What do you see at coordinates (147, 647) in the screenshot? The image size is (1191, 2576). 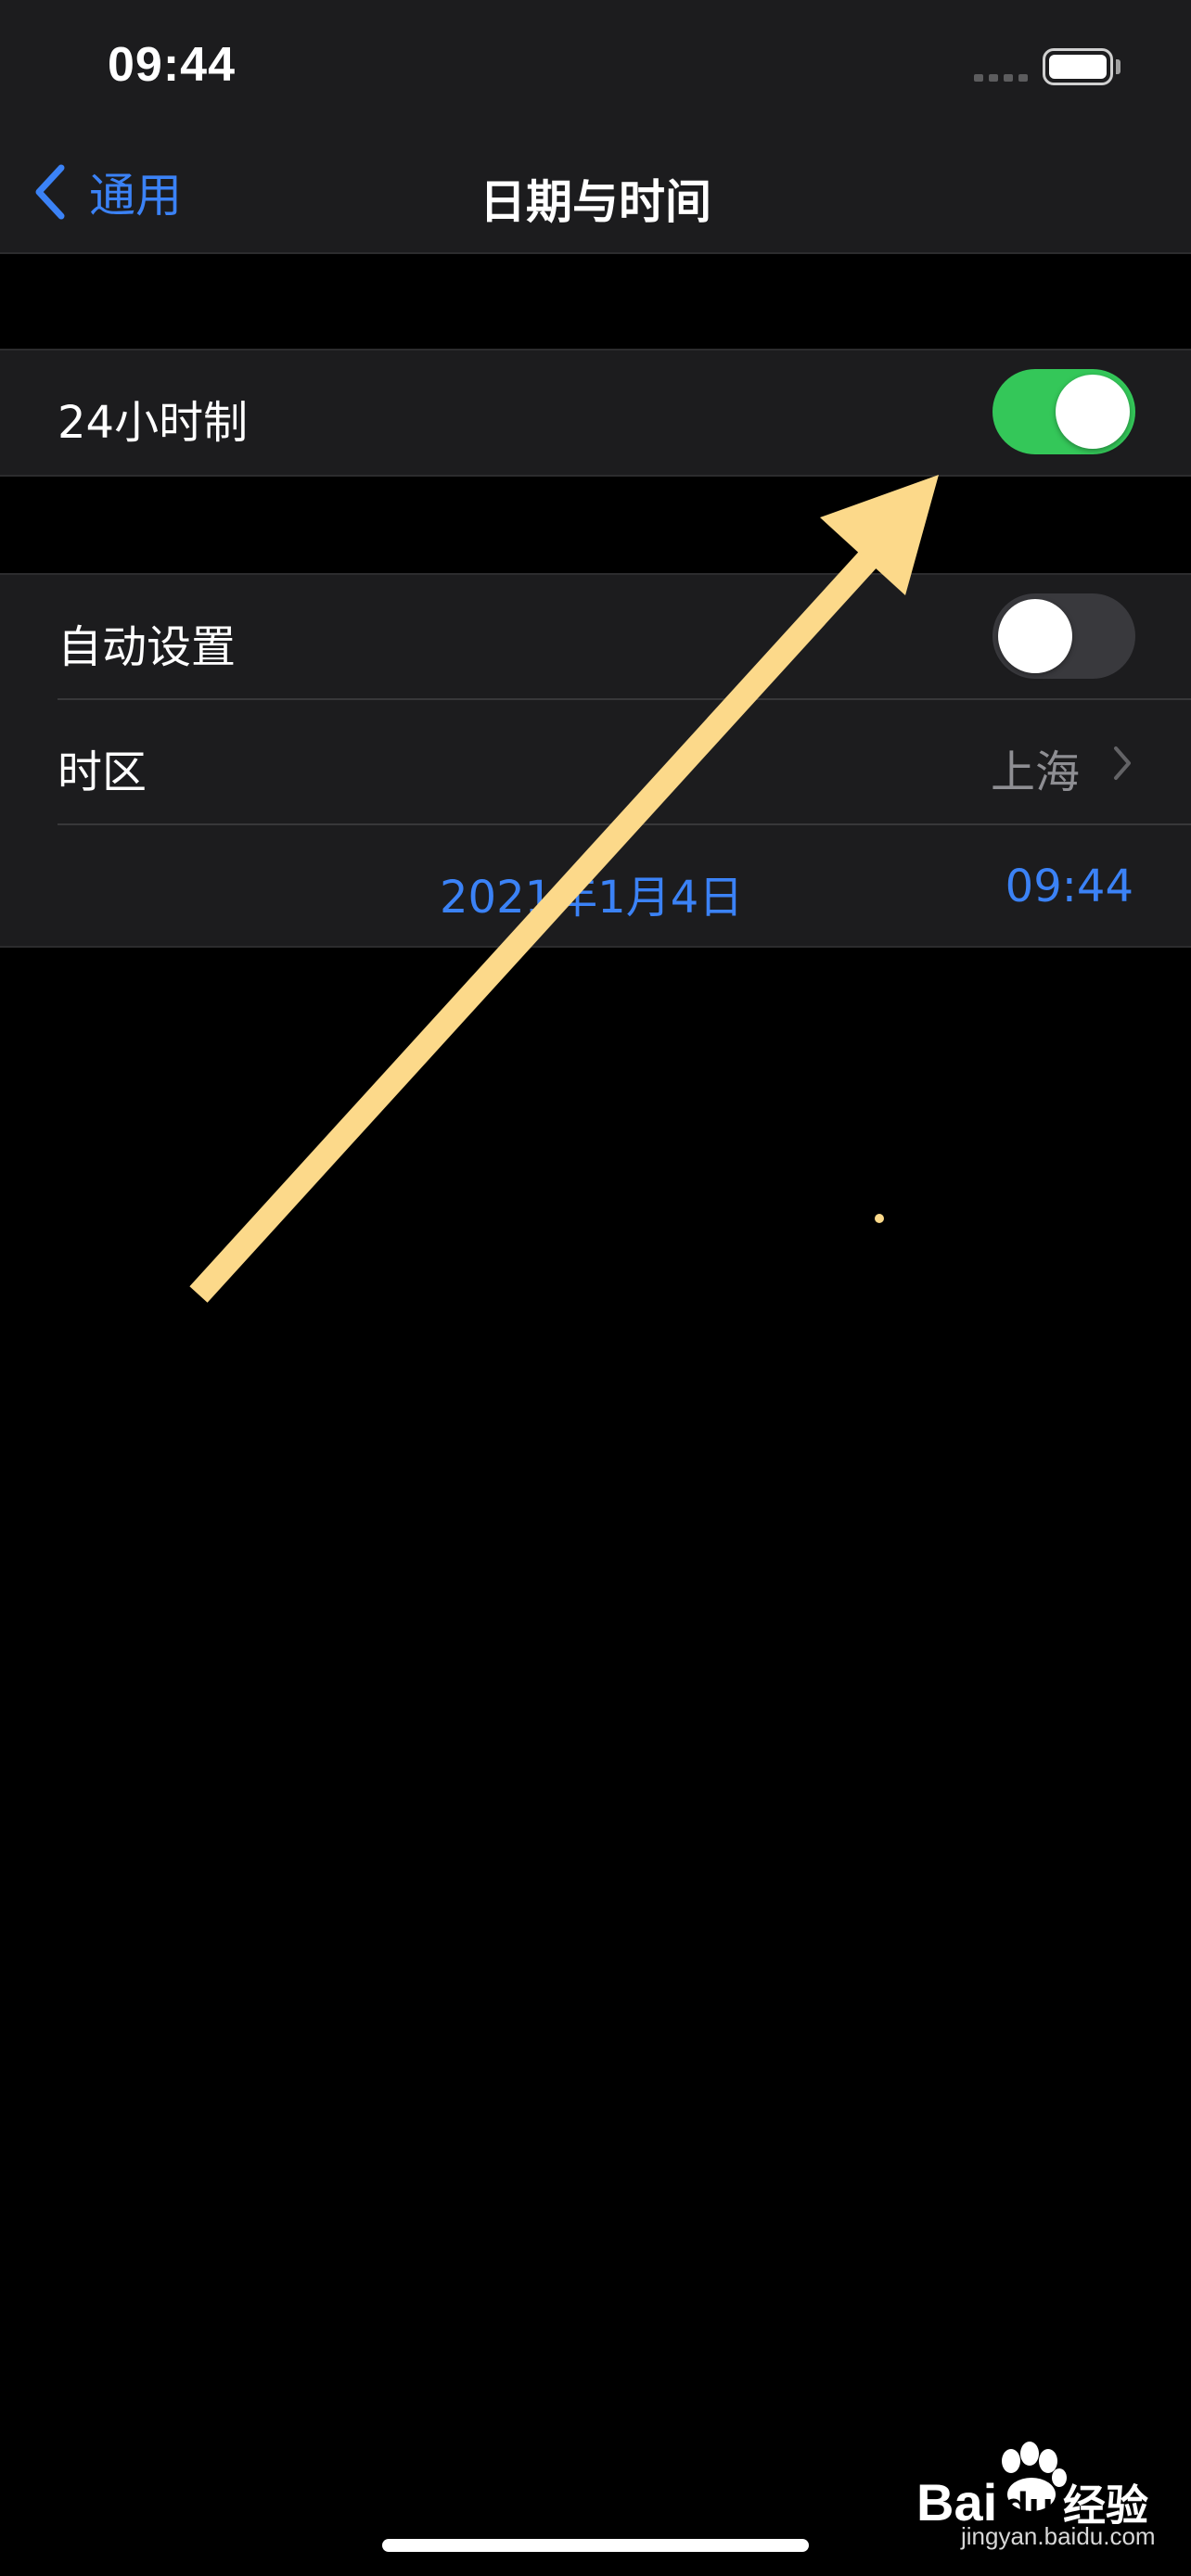 I see `row-label-auto-set: 自动设置` at bounding box center [147, 647].